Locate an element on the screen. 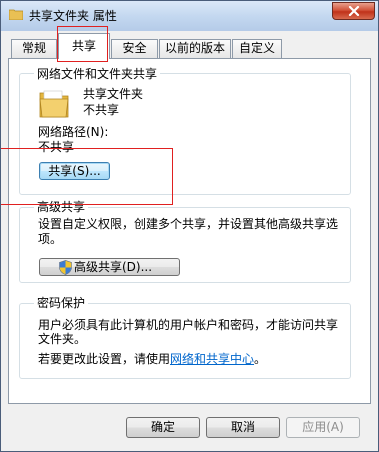 The height and width of the screenshot is (452, 379). close-button is located at coordinates (353, 11).